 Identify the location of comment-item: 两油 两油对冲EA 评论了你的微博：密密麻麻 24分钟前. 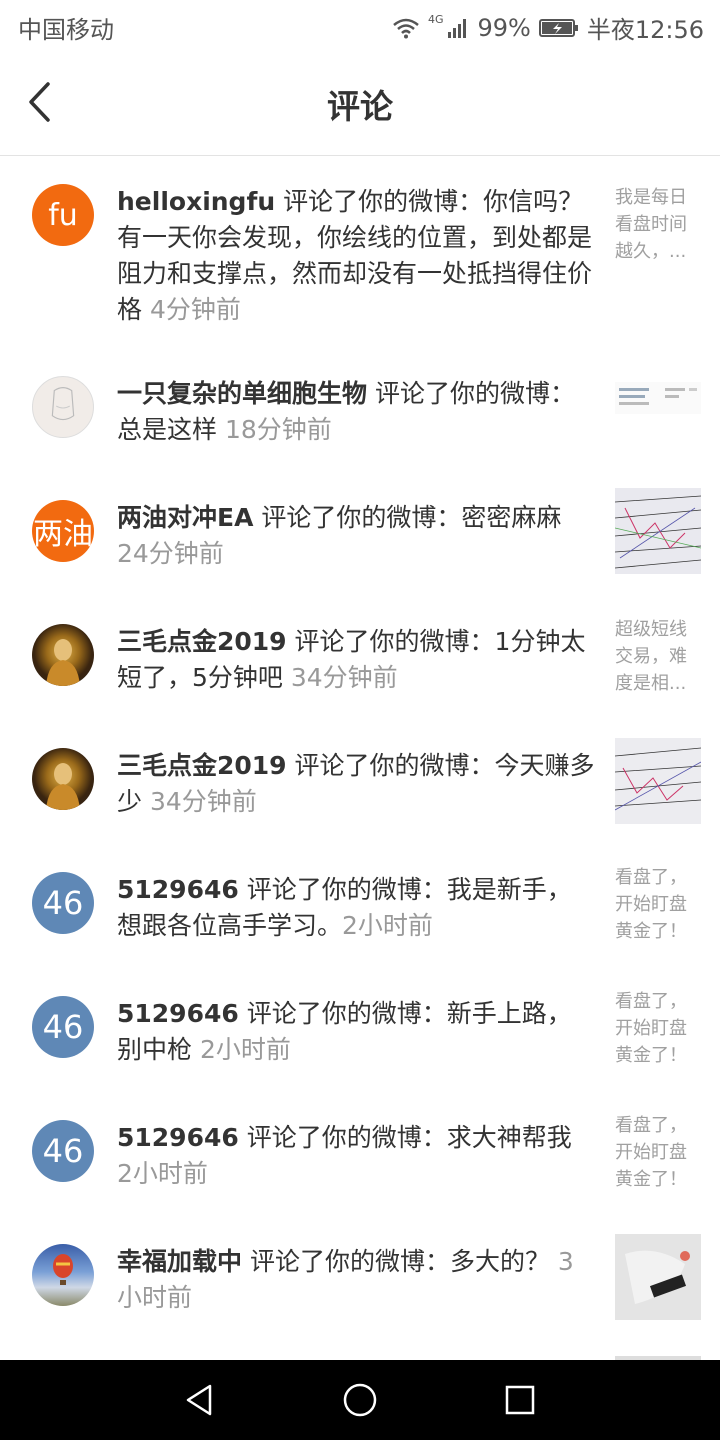
(360, 534).